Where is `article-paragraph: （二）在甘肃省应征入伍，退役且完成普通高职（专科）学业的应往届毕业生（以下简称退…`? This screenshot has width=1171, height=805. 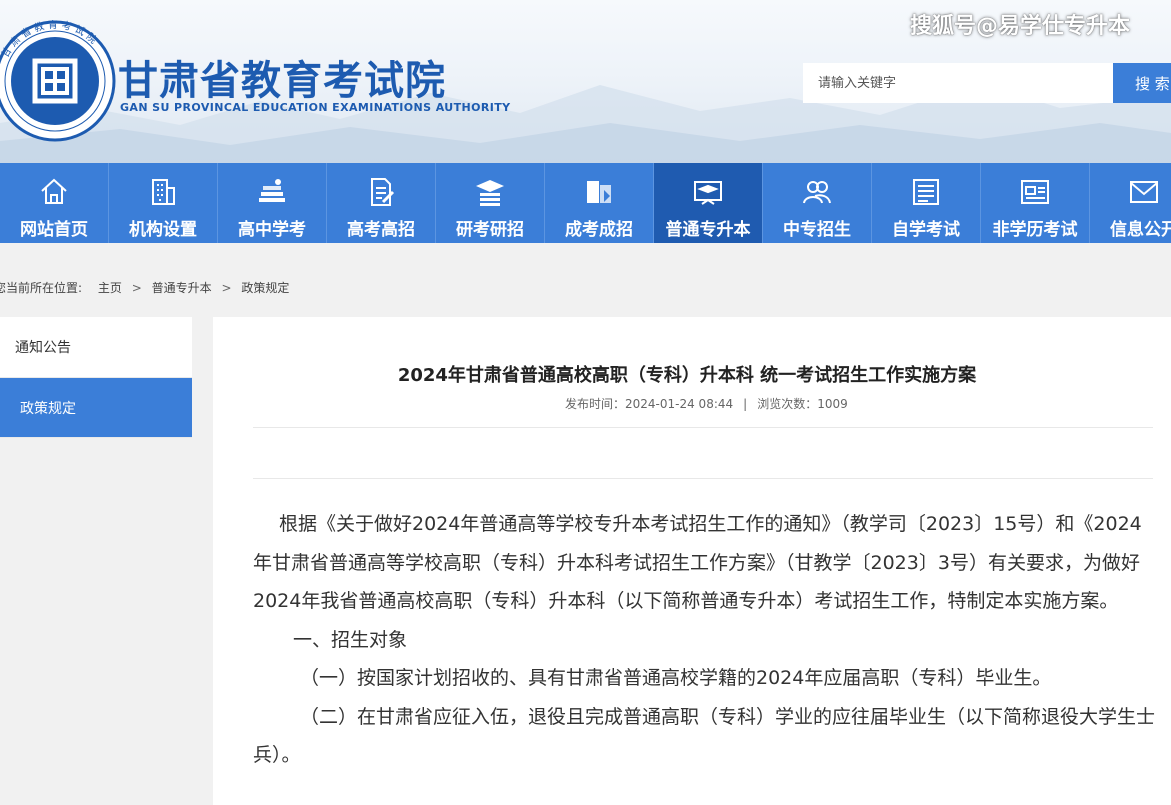
article-paragraph: （二）在甘肃省应征入伍，退役且完成普通高职（专科）学业的应往届毕业生（以下简称退… is located at coordinates (704, 736).